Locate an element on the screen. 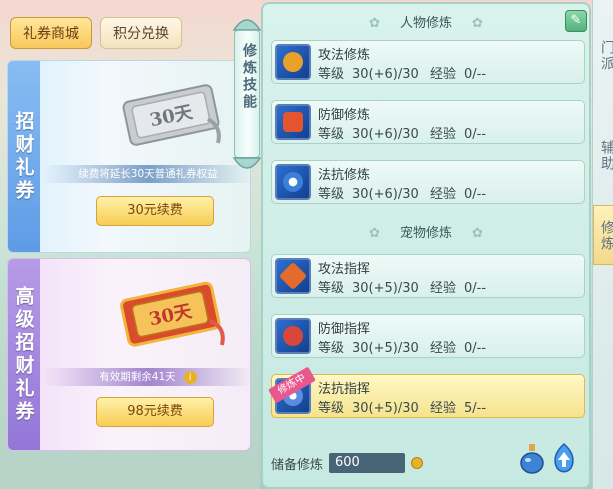 Image resolution: width=613 pixels, height=489 pixels. coupon-ticket-silver-icon: 30天 is located at coordinates (171, 115).